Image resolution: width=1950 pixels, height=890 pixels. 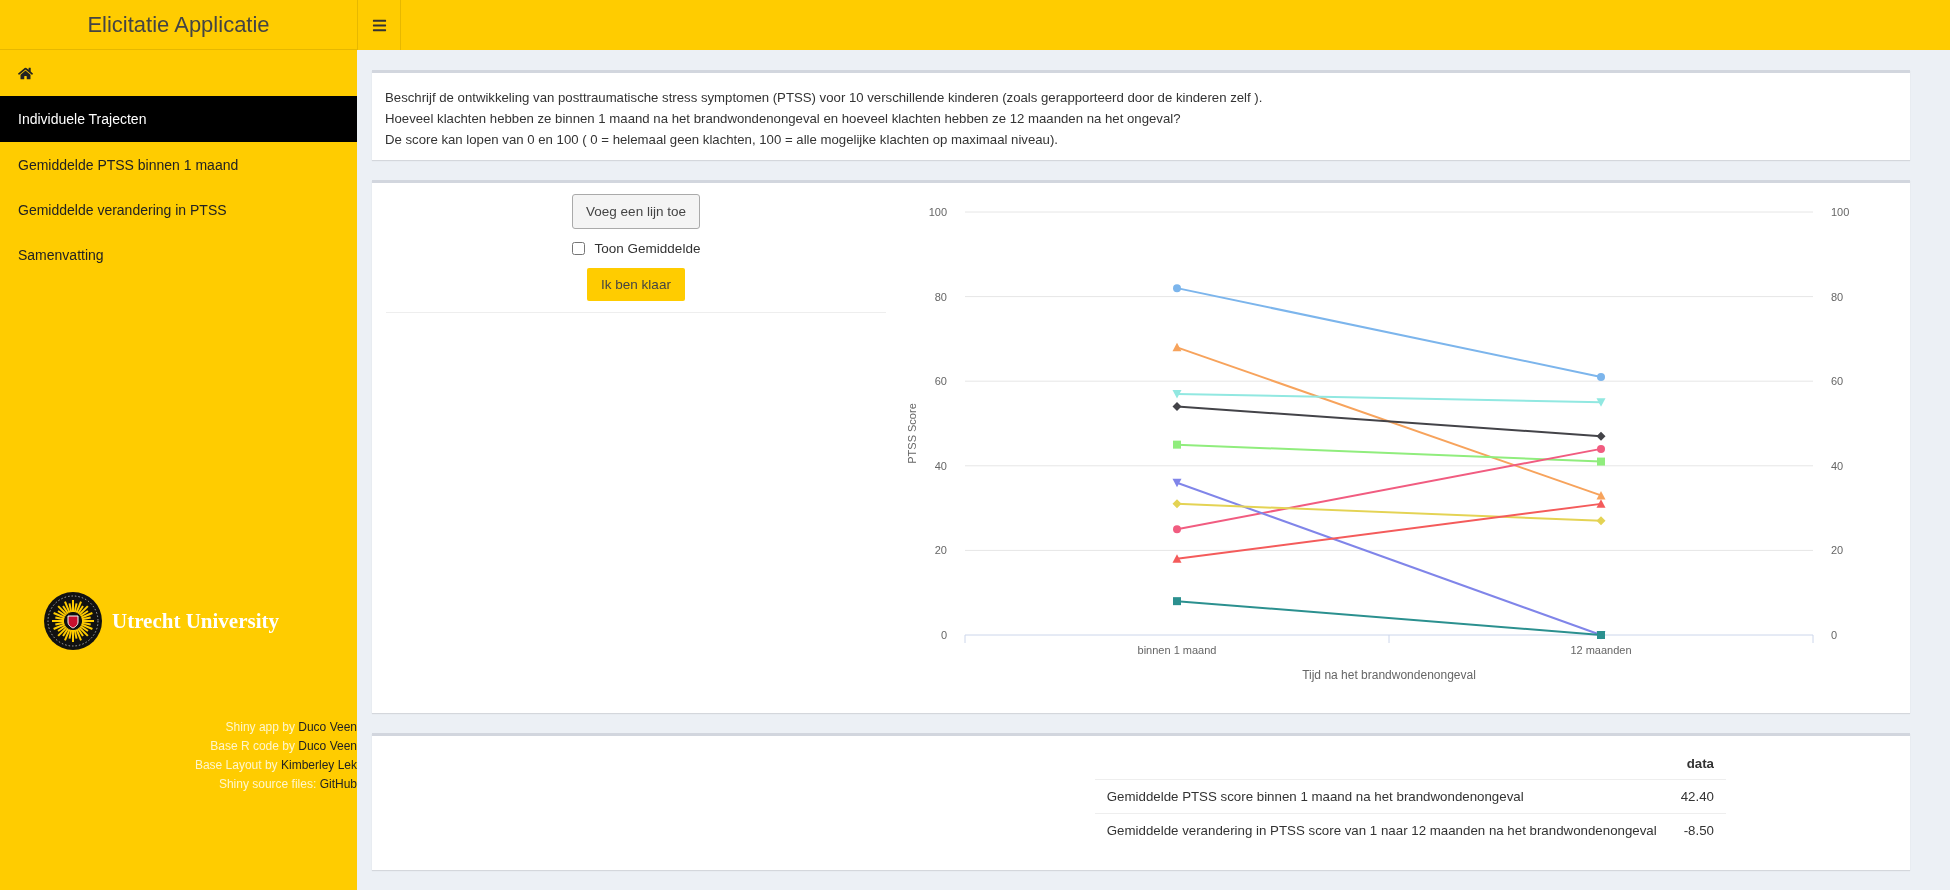 I want to click on table-cell: -8.50, so click(x=1697, y=830).